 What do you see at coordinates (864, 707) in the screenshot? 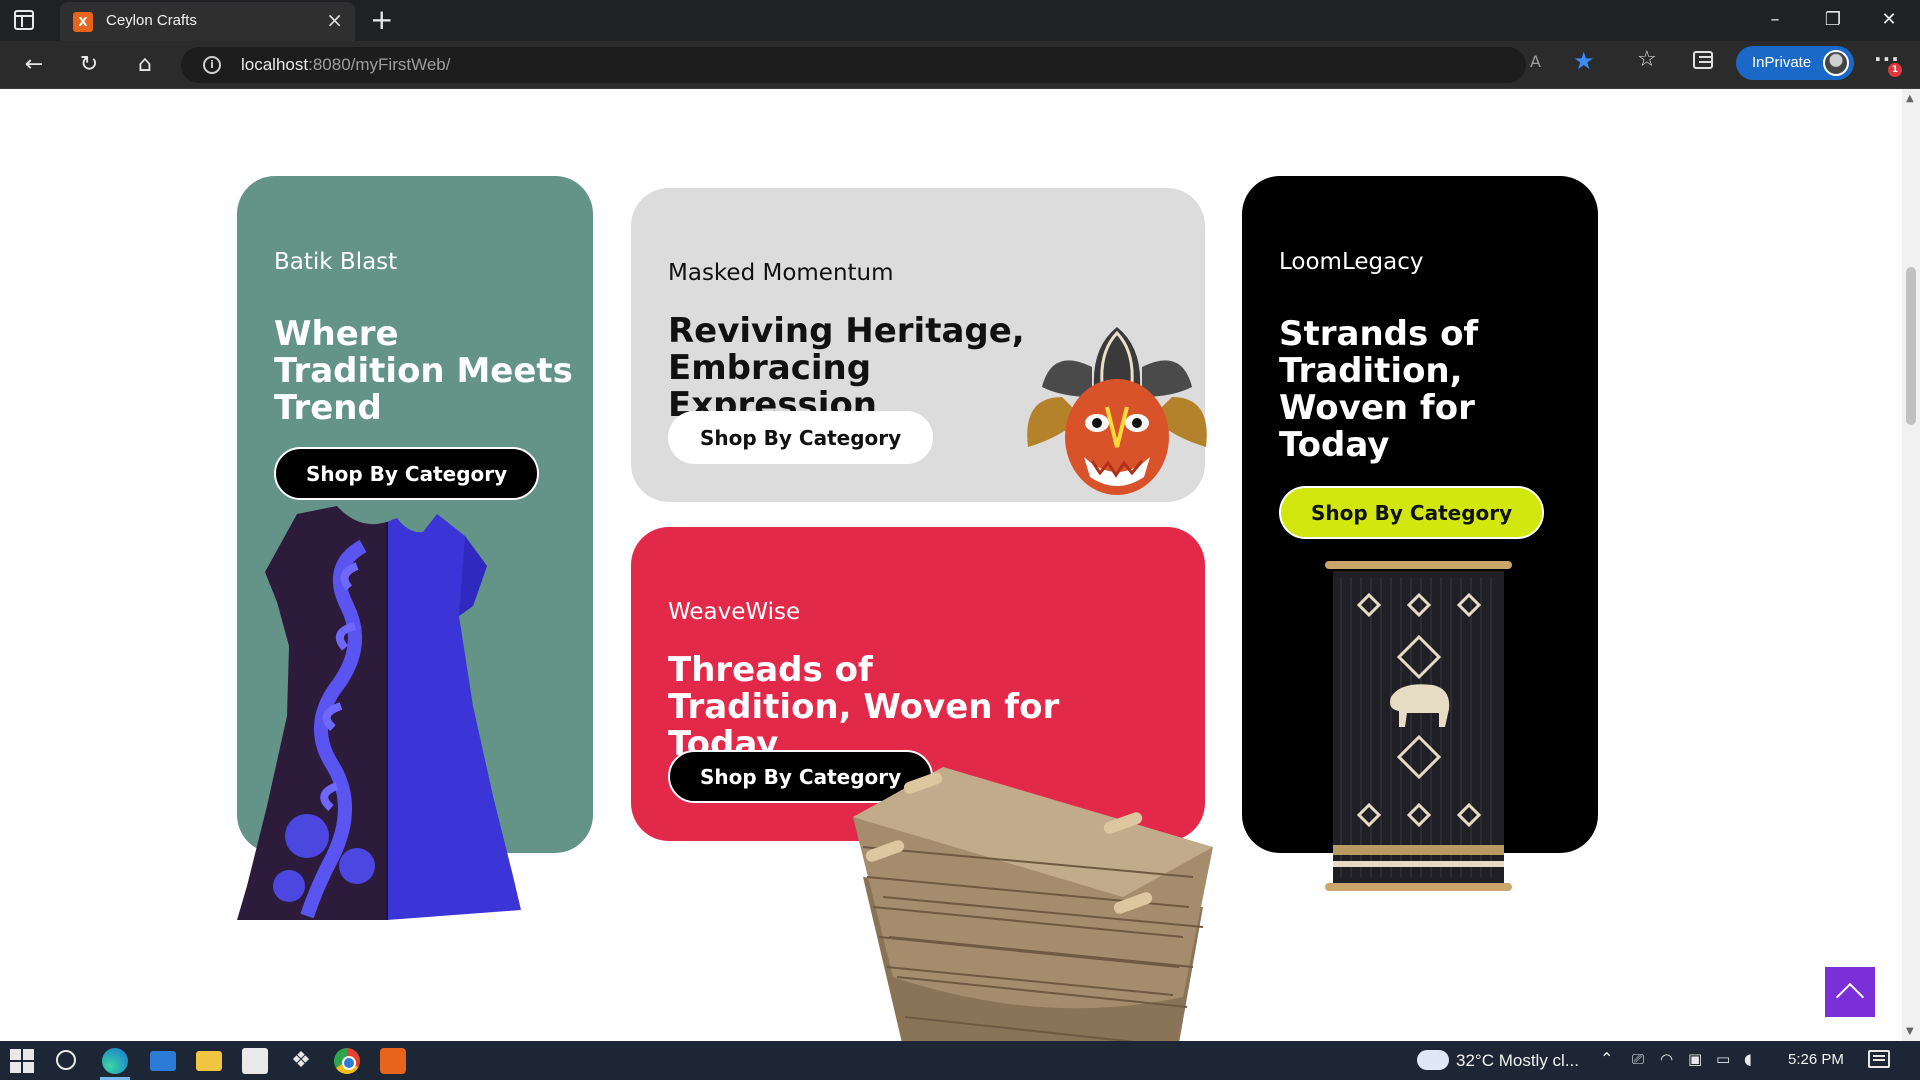
I see `card-heading: Threads of Tradition, Woven for Today` at bounding box center [864, 707].